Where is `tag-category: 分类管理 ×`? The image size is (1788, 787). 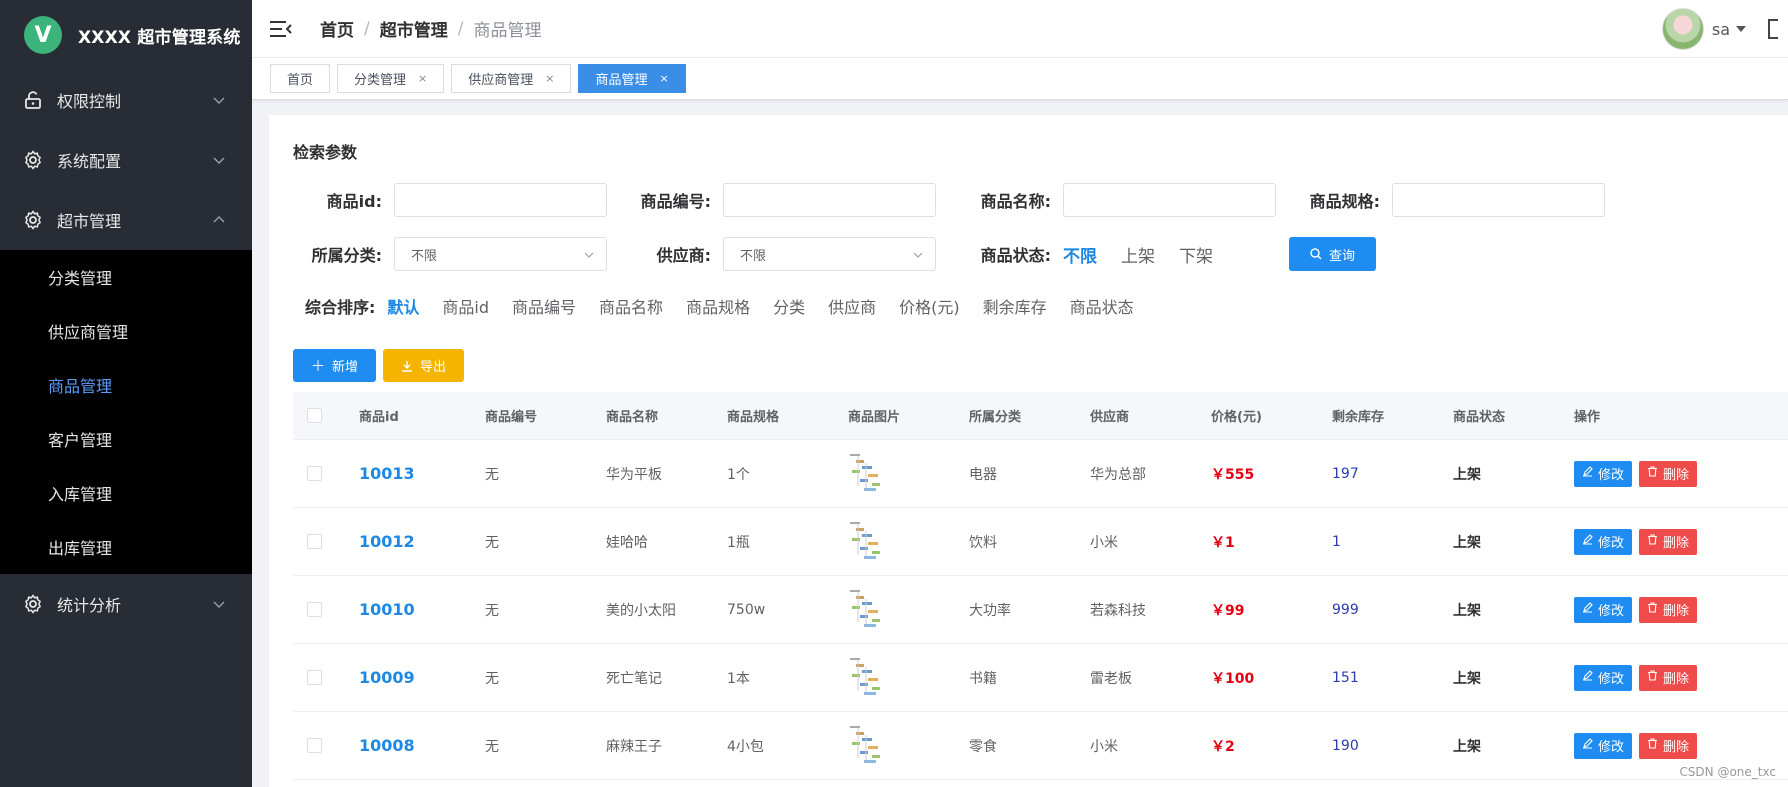 tag-category: 分类管理 × is located at coordinates (391, 78).